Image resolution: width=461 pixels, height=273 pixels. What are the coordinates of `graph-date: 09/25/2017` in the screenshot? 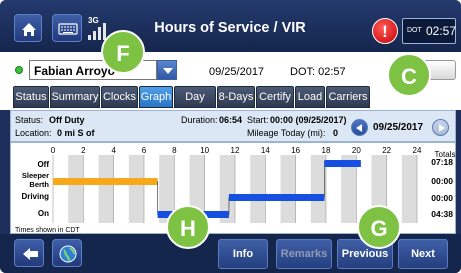 It's located at (398, 127).